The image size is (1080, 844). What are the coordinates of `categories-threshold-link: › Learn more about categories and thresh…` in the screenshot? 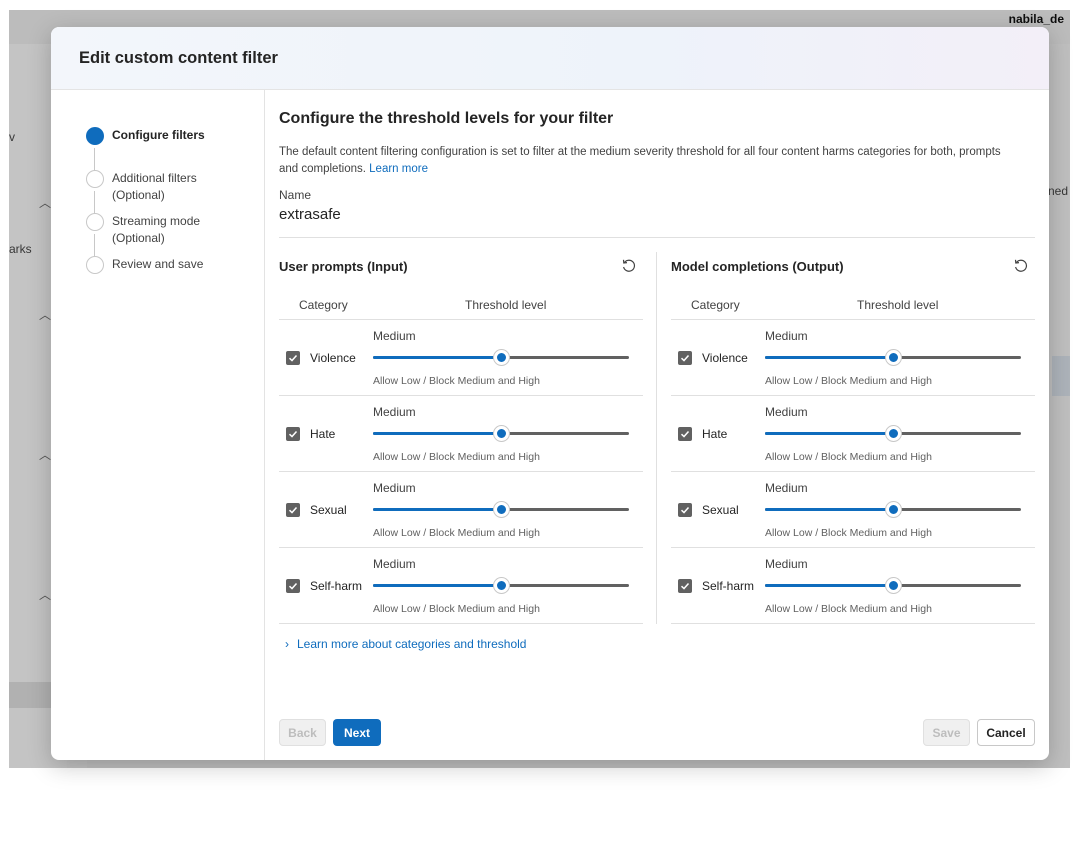 It's located at (405, 644).